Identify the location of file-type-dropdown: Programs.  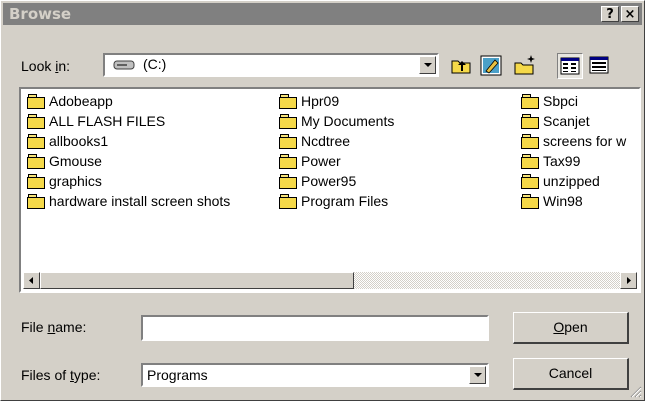
(315, 375).